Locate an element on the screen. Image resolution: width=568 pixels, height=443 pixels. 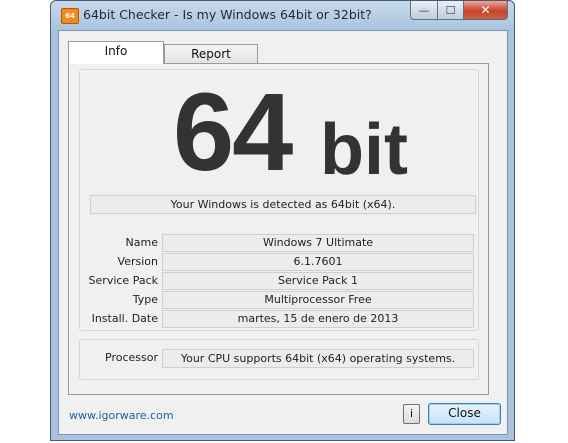
info-label: Name is located at coordinates (141, 242).